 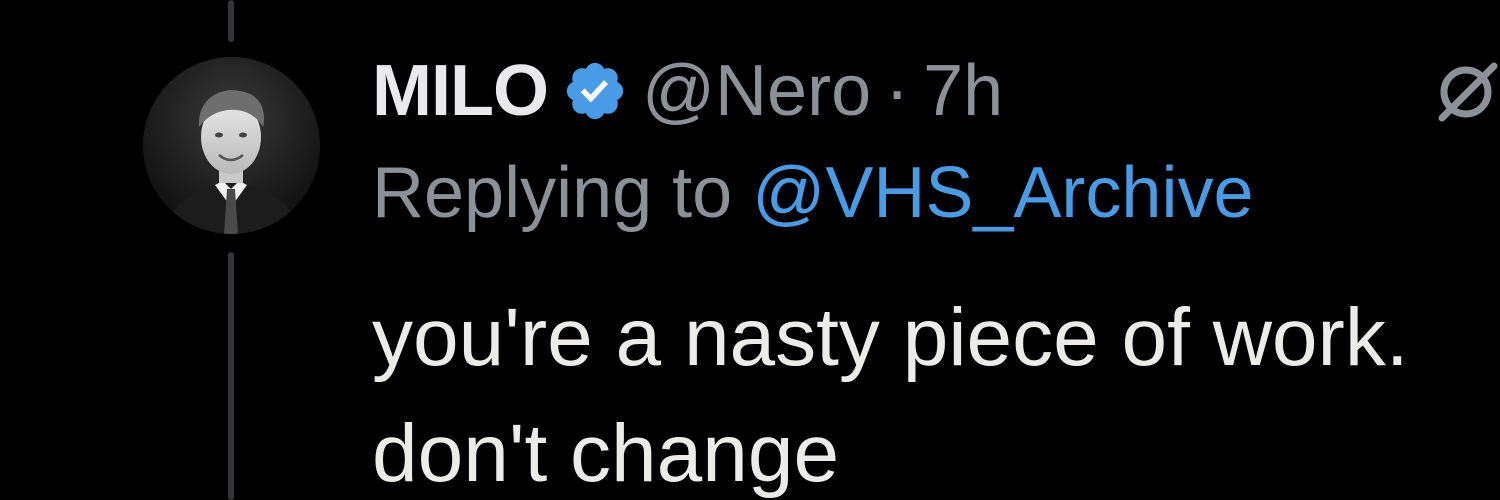 What do you see at coordinates (231, 21) in the screenshot?
I see `thread-connector-top` at bounding box center [231, 21].